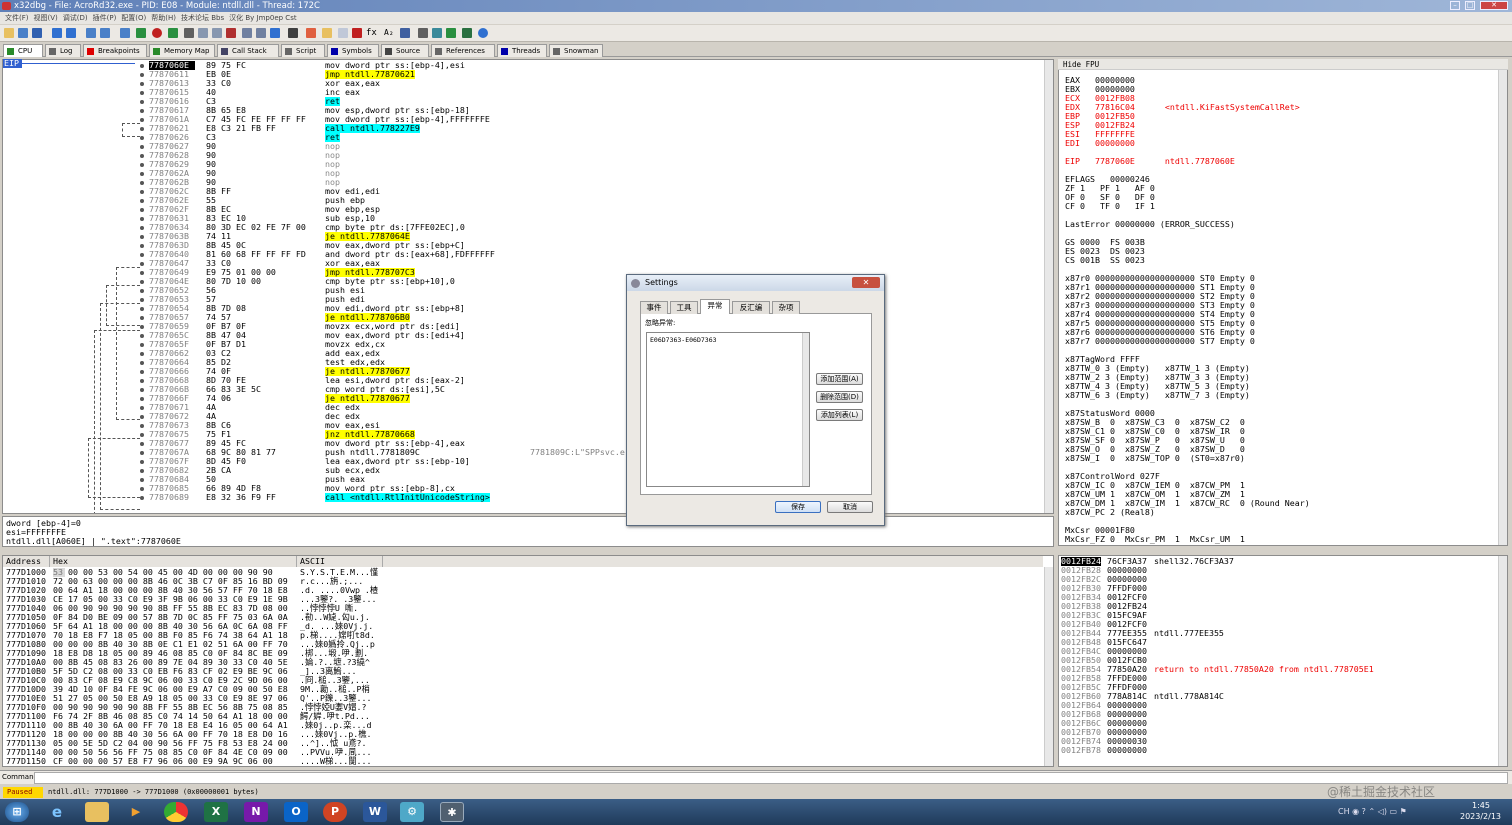 This screenshot has width=1512, height=825. What do you see at coordinates (353, 50) in the screenshot?
I see `tab-symbols: Symbols` at bounding box center [353, 50].